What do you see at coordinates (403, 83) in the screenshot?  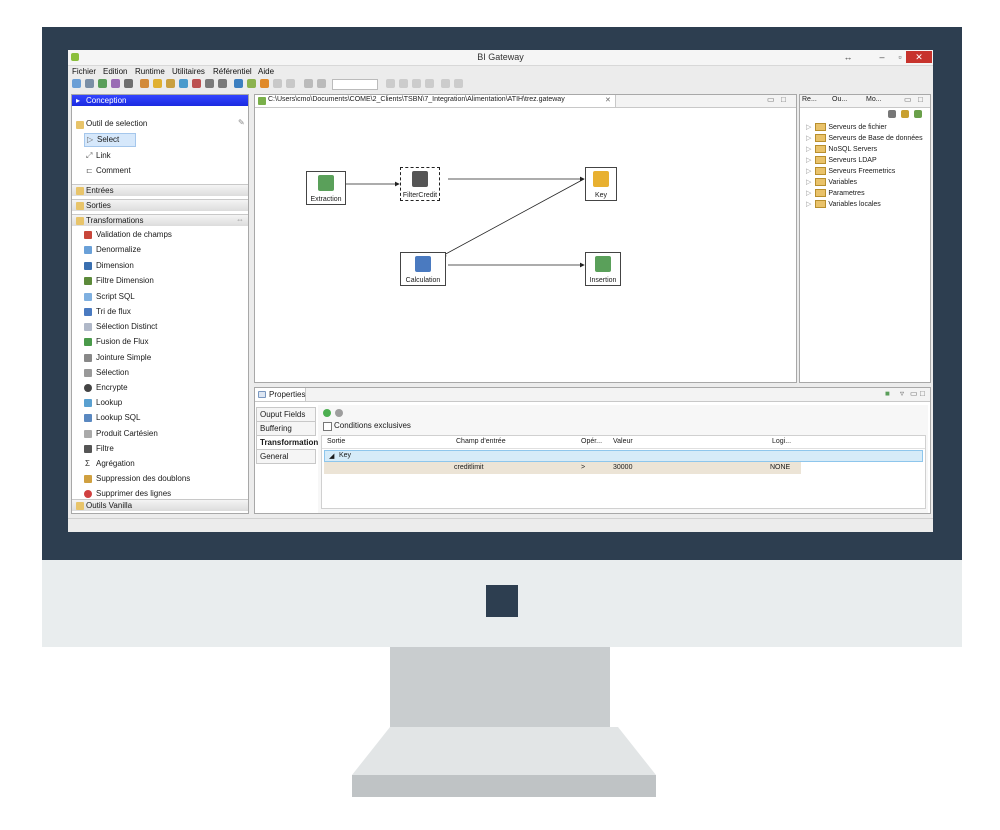 I see `align-center-icon` at bounding box center [403, 83].